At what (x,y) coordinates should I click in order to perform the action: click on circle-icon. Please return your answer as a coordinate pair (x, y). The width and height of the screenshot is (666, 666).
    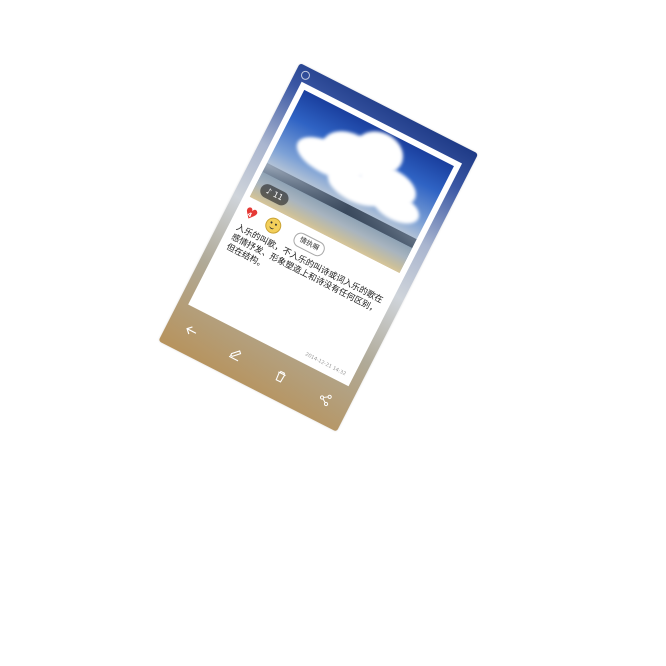
    Looking at the image, I should click on (305, 75).